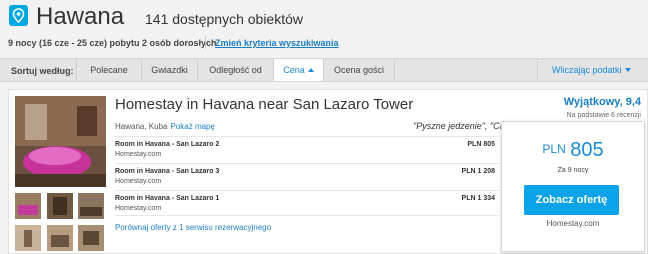 The width and height of the screenshot is (648, 254). Describe the element at coordinates (264, 104) in the screenshot. I see `hotel-name: Homestay in Havana near San Lazaro Tower` at that location.